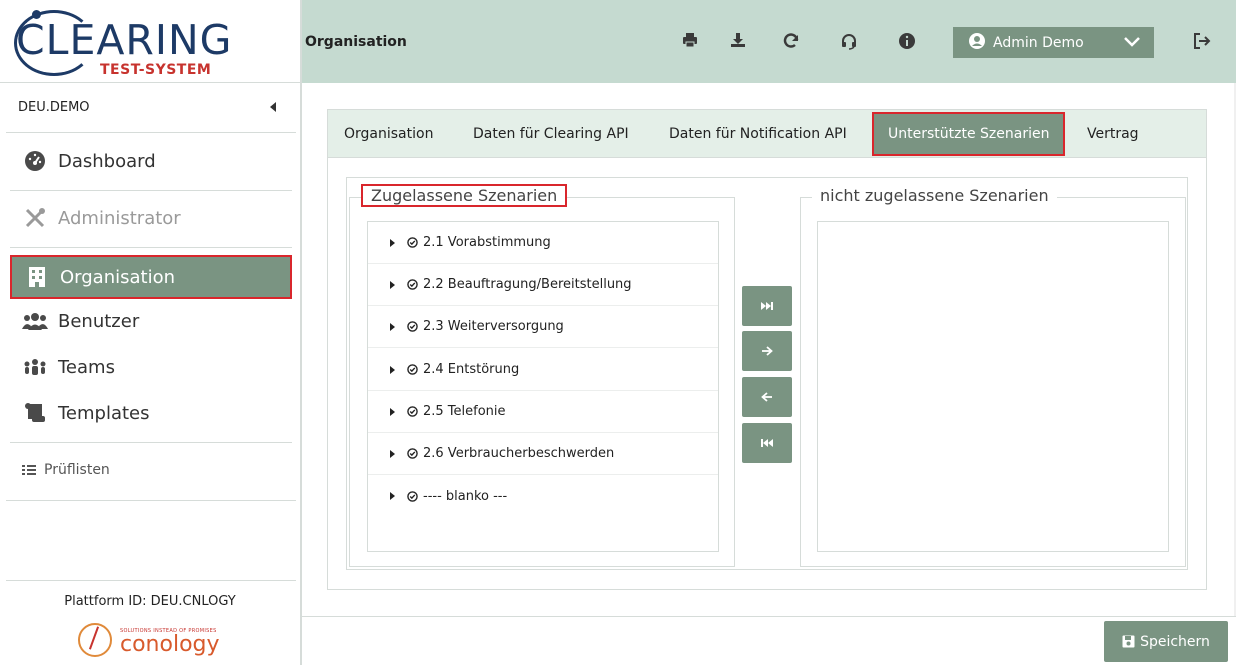 This screenshot has width=1236, height=665. What do you see at coordinates (95, 640) in the screenshot?
I see `compass-icon` at bounding box center [95, 640].